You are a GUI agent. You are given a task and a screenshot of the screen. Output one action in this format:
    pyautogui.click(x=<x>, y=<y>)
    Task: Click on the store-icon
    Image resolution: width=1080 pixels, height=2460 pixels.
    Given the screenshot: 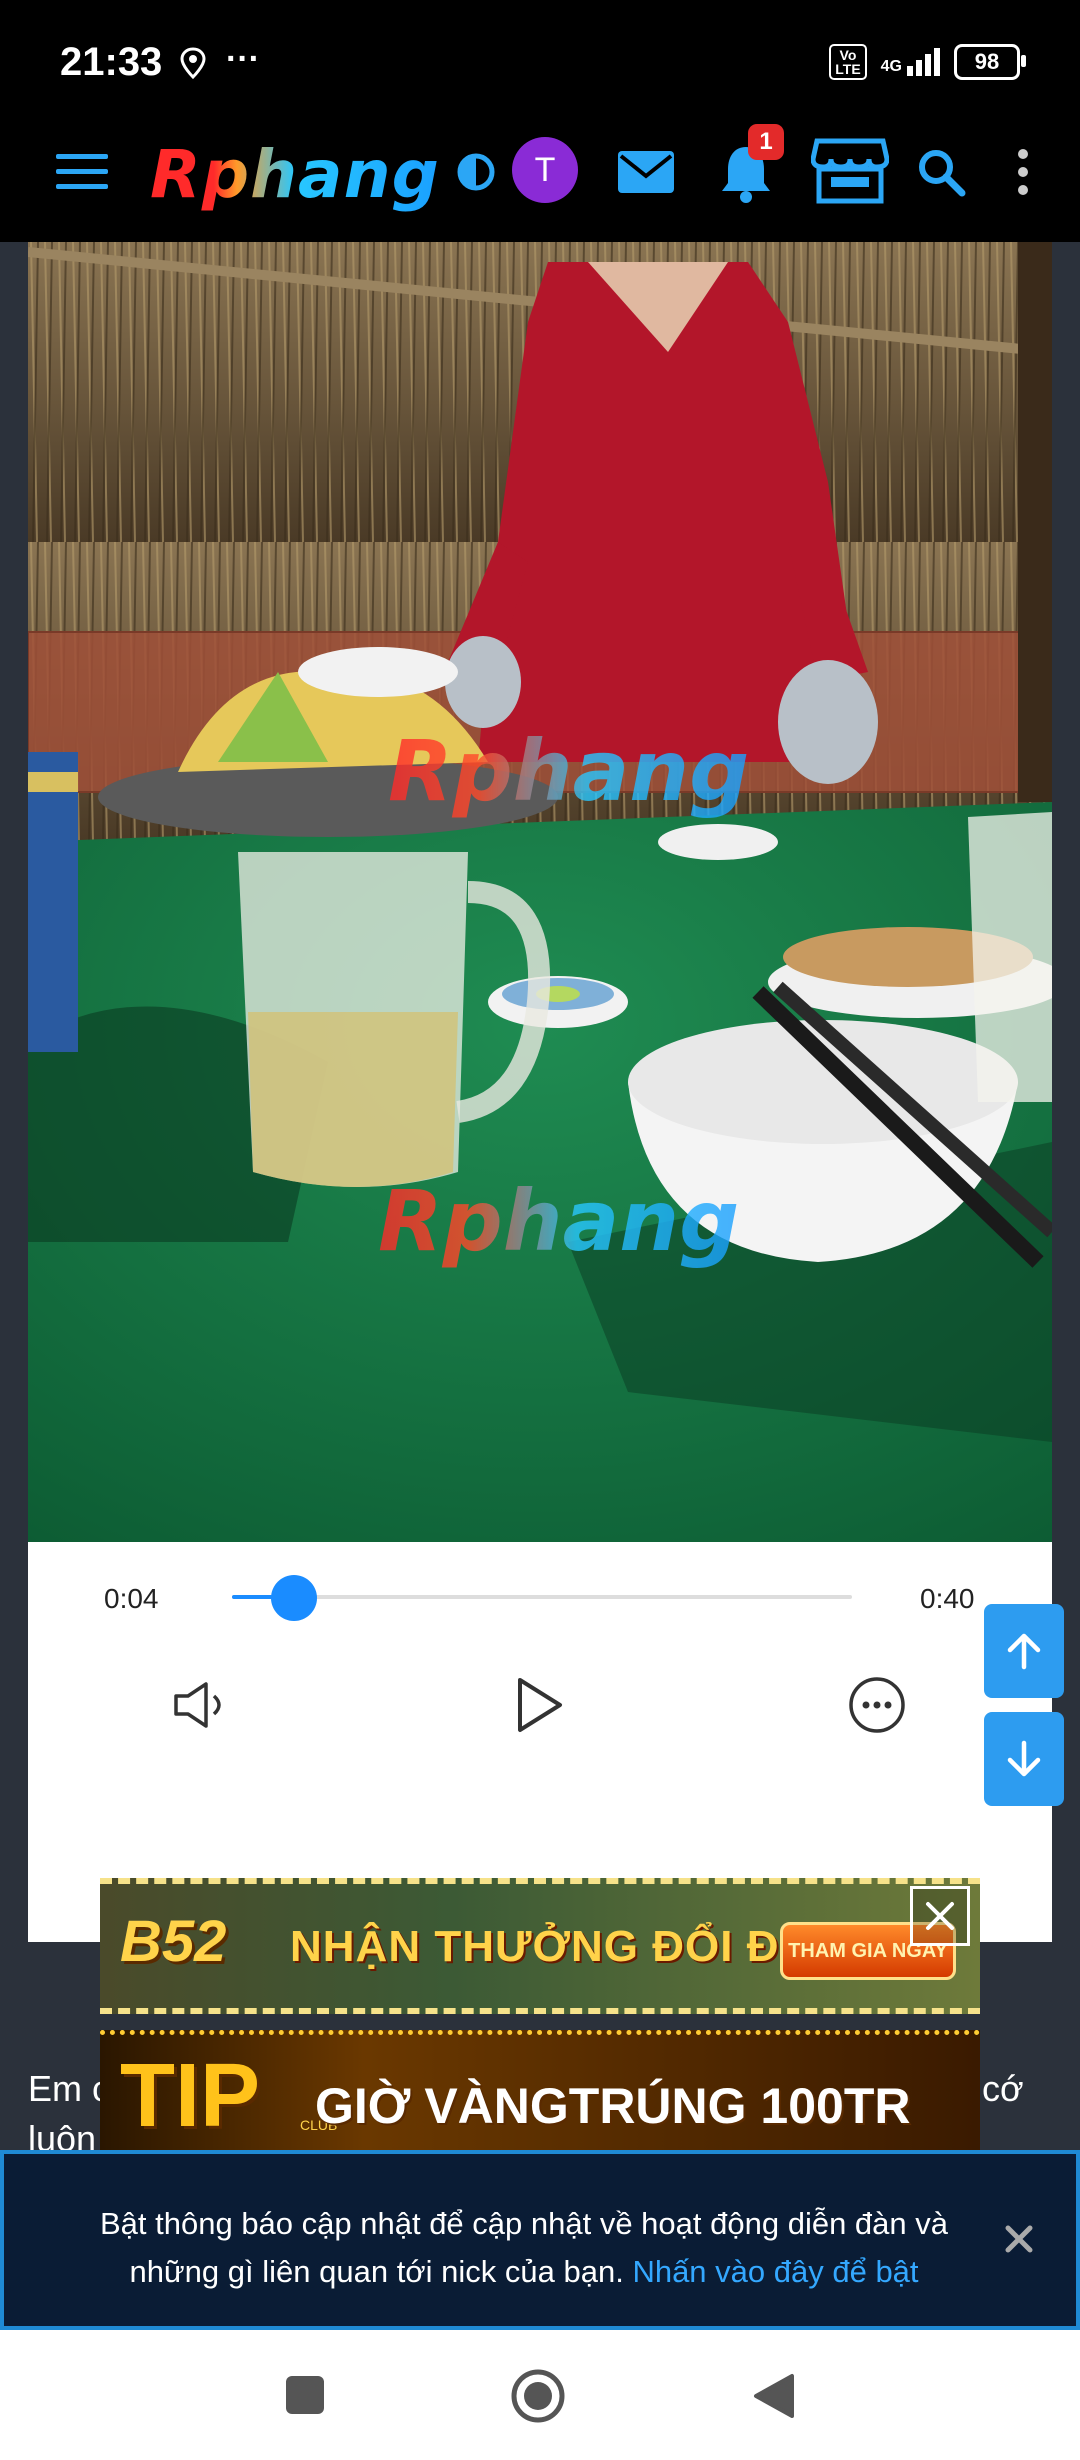 What is the action you would take?
    pyautogui.click(x=850, y=171)
    